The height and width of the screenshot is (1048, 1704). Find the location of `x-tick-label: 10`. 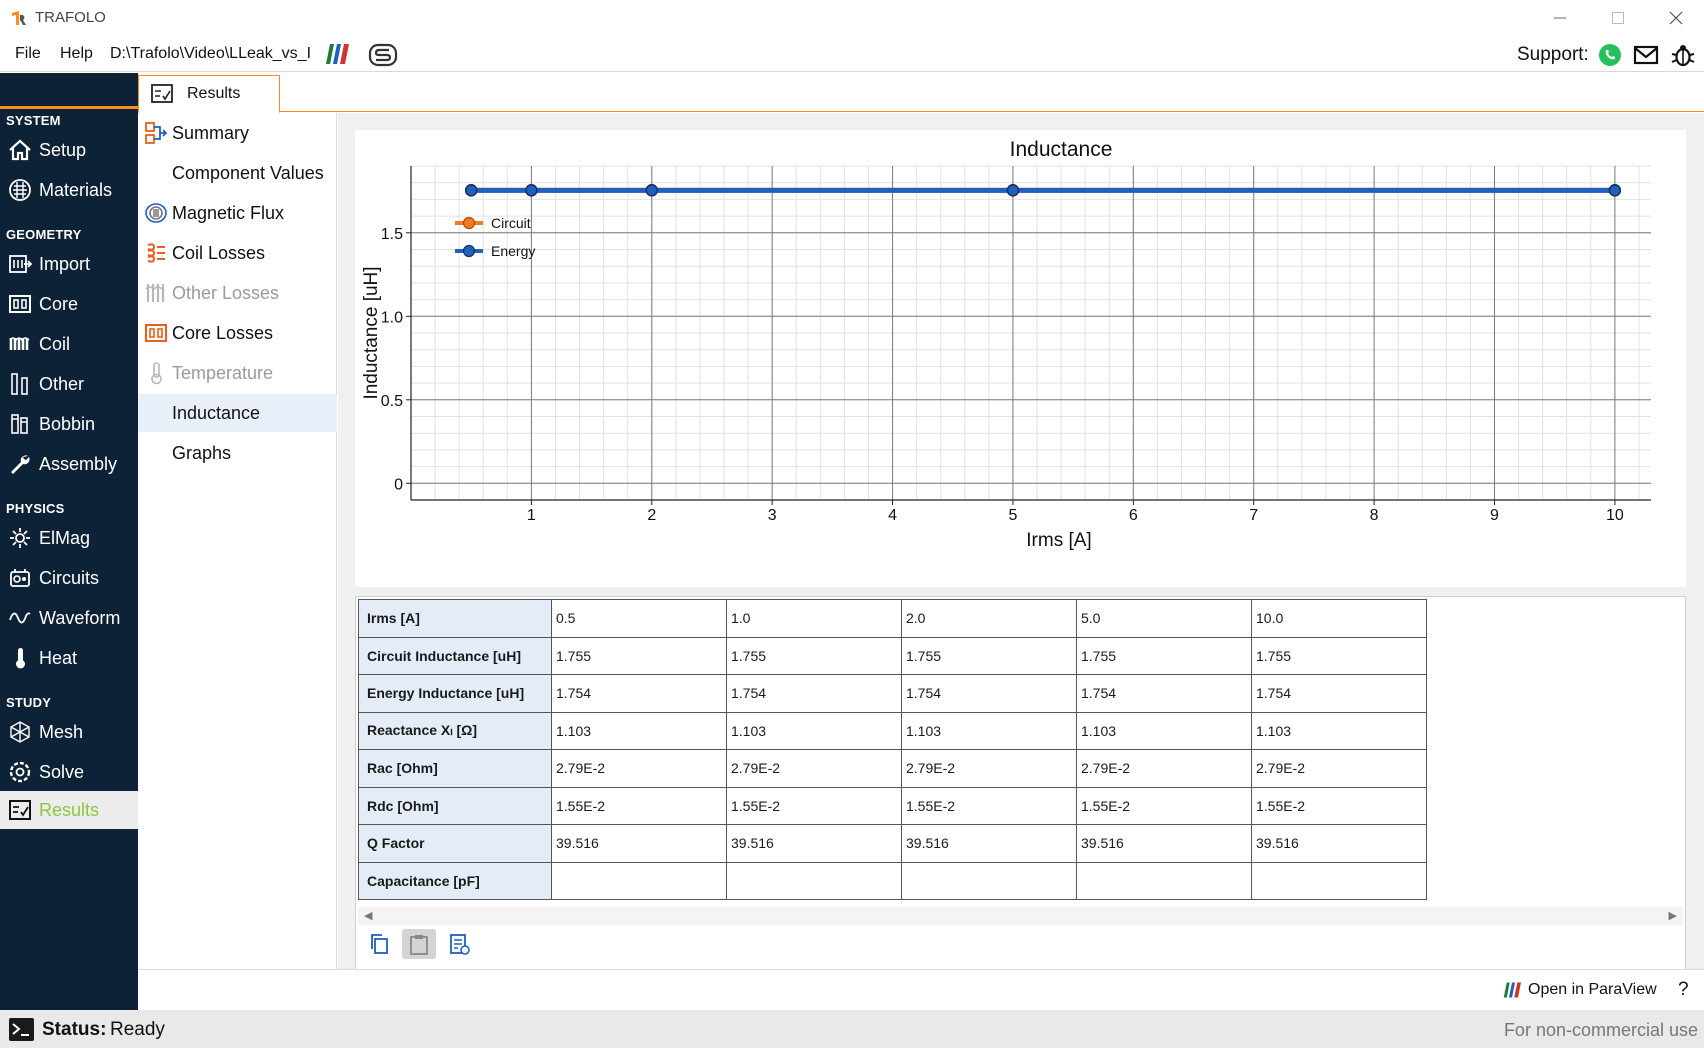

x-tick-label: 10 is located at coordinates (1615, 515).